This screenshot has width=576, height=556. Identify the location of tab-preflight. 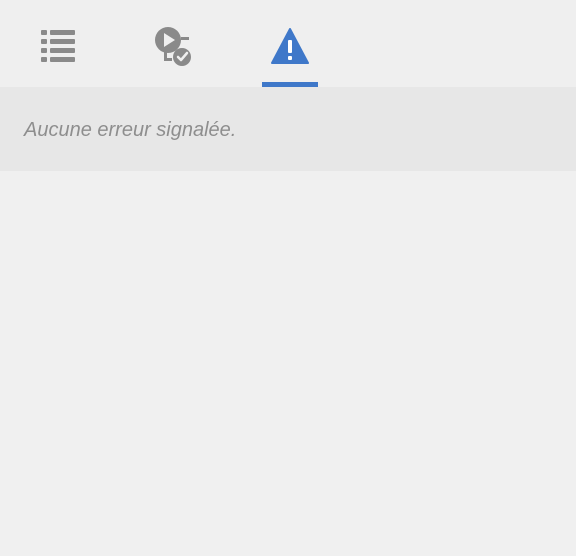
(174, 43).